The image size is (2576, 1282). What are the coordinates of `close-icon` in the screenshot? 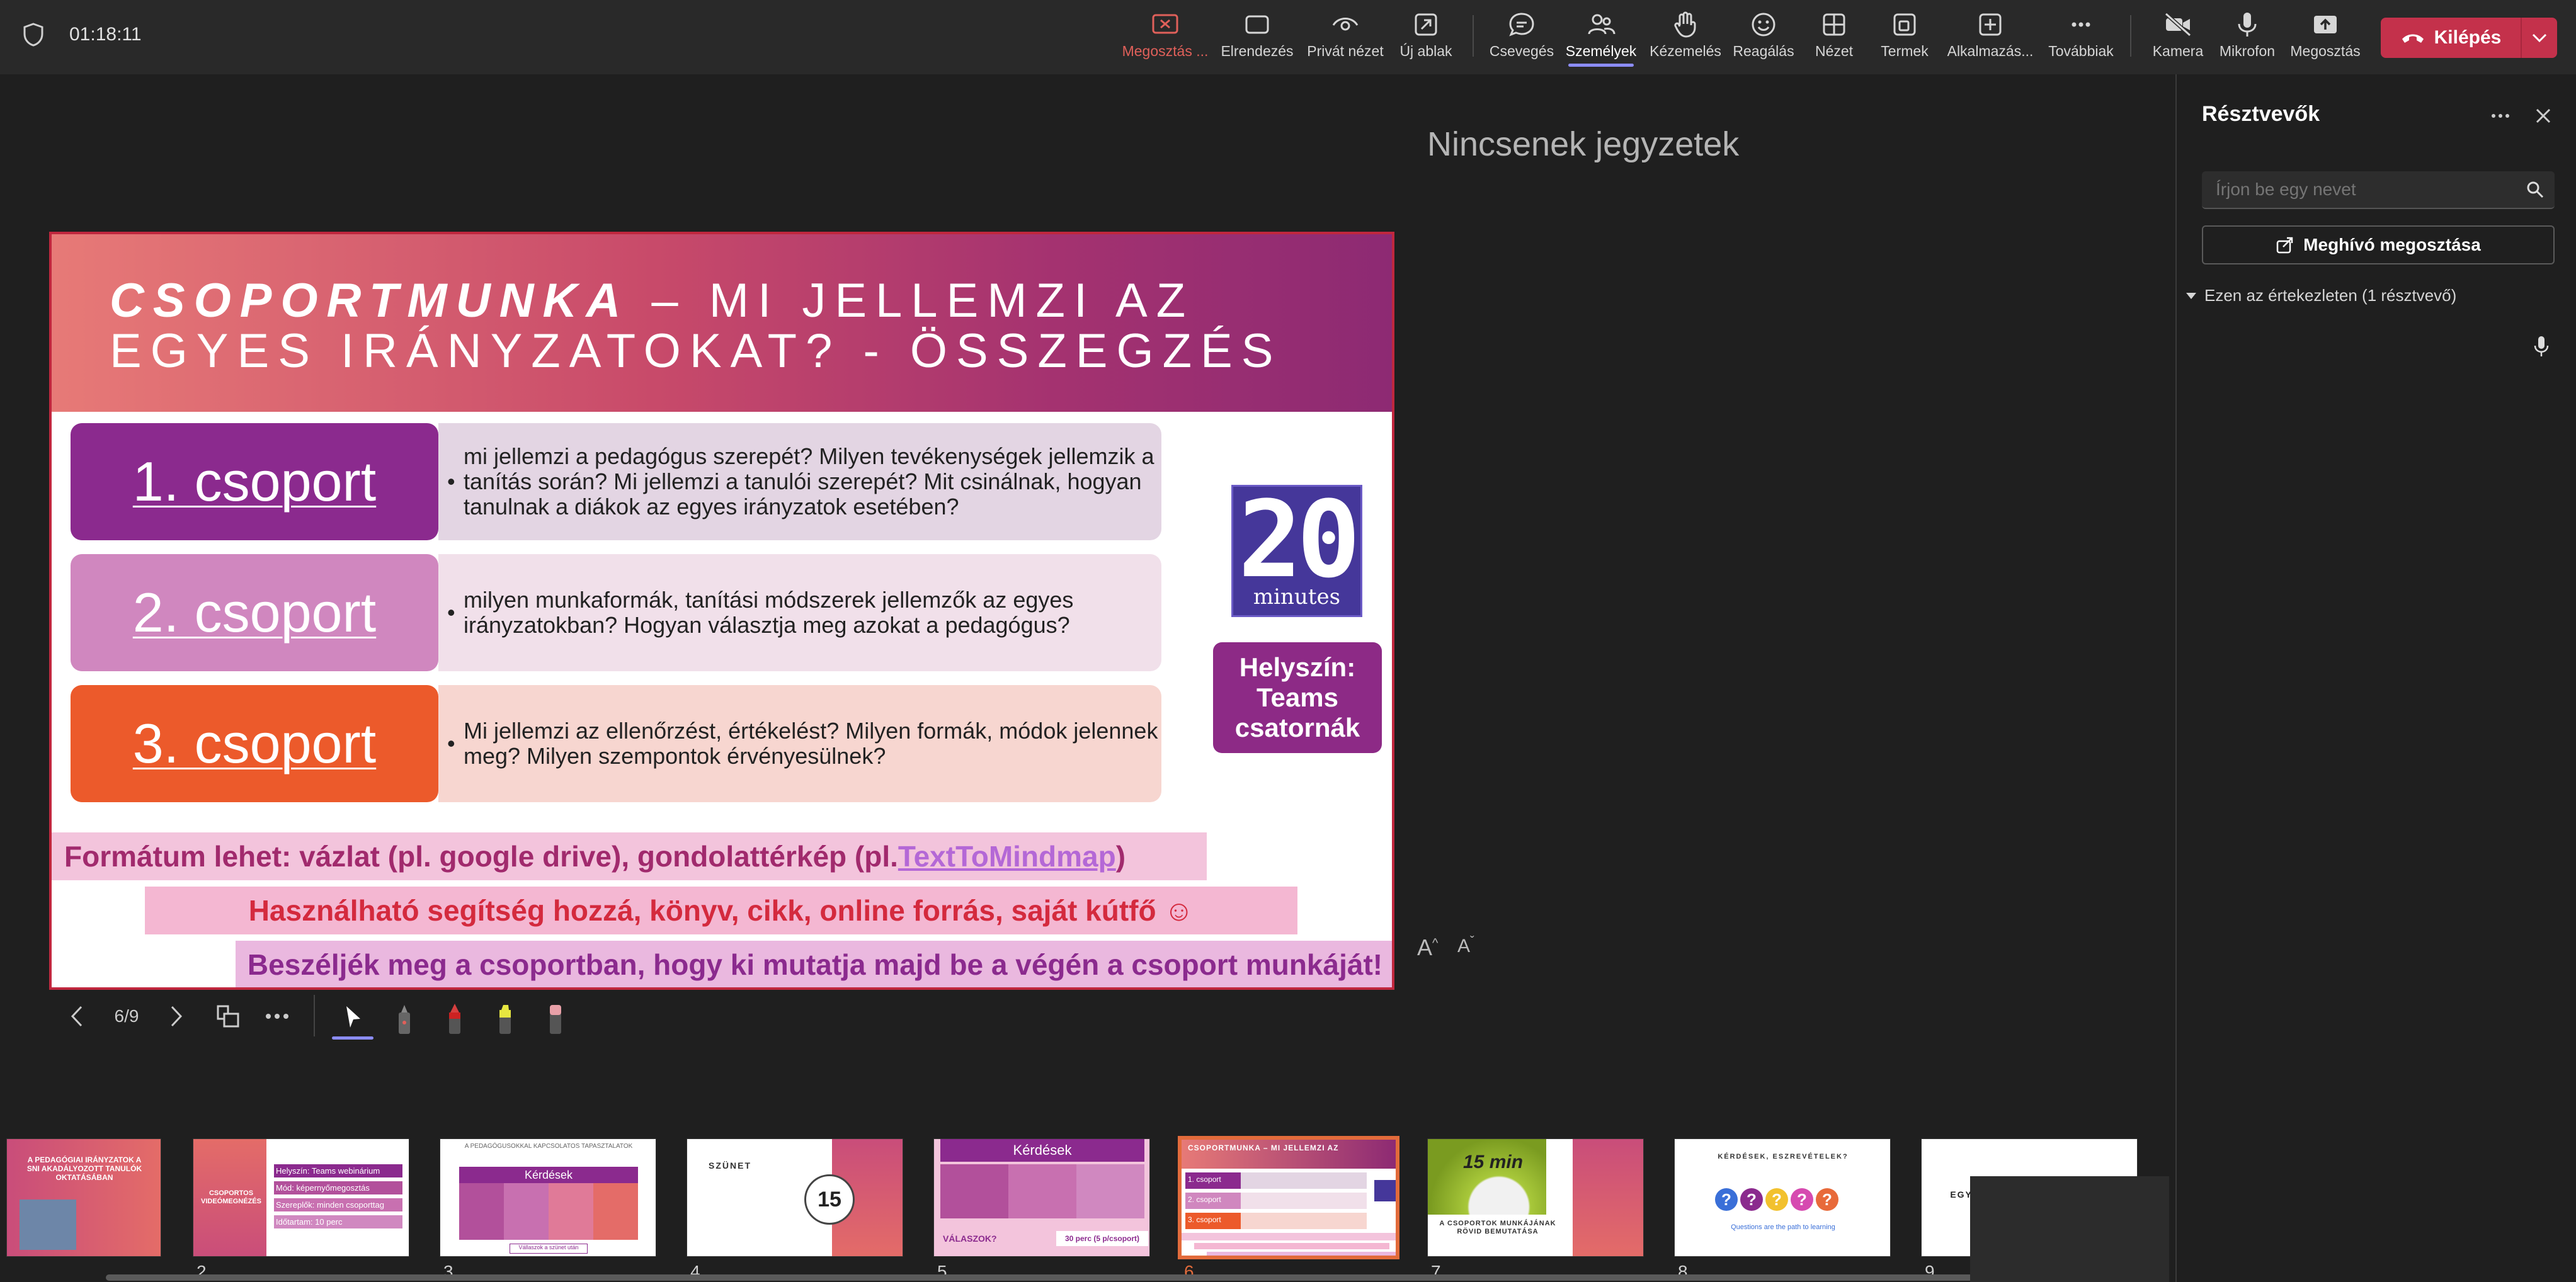 It's located at (2543, 115).